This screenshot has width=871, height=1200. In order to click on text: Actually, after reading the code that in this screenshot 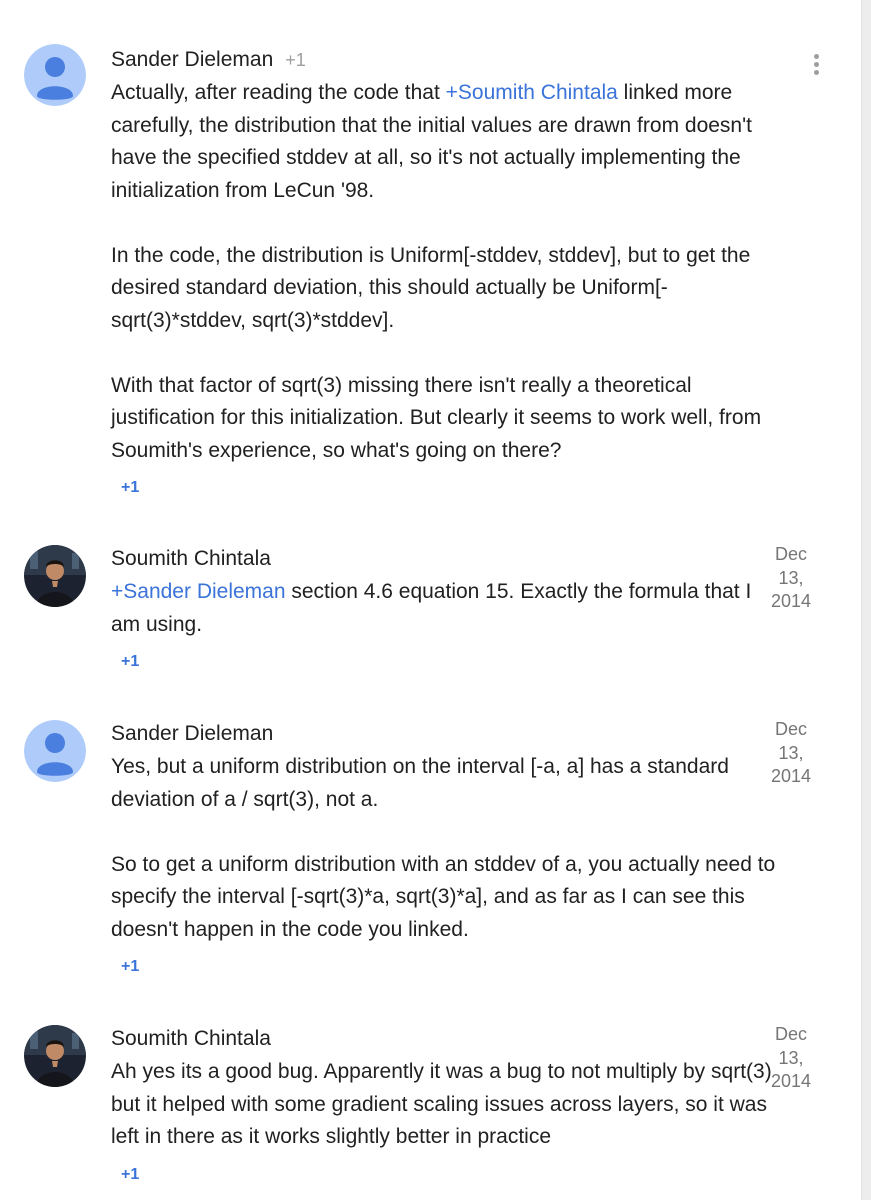, I will do `click(278, 92)`.